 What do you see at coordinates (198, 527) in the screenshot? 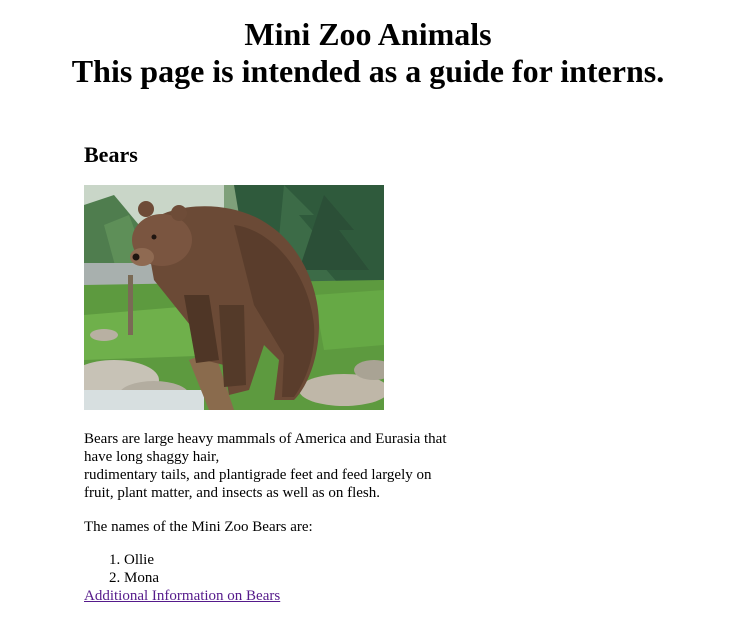
I see `names-intro: The names of the Mini Zoo Bears are:` at bounding box center [198, 527].